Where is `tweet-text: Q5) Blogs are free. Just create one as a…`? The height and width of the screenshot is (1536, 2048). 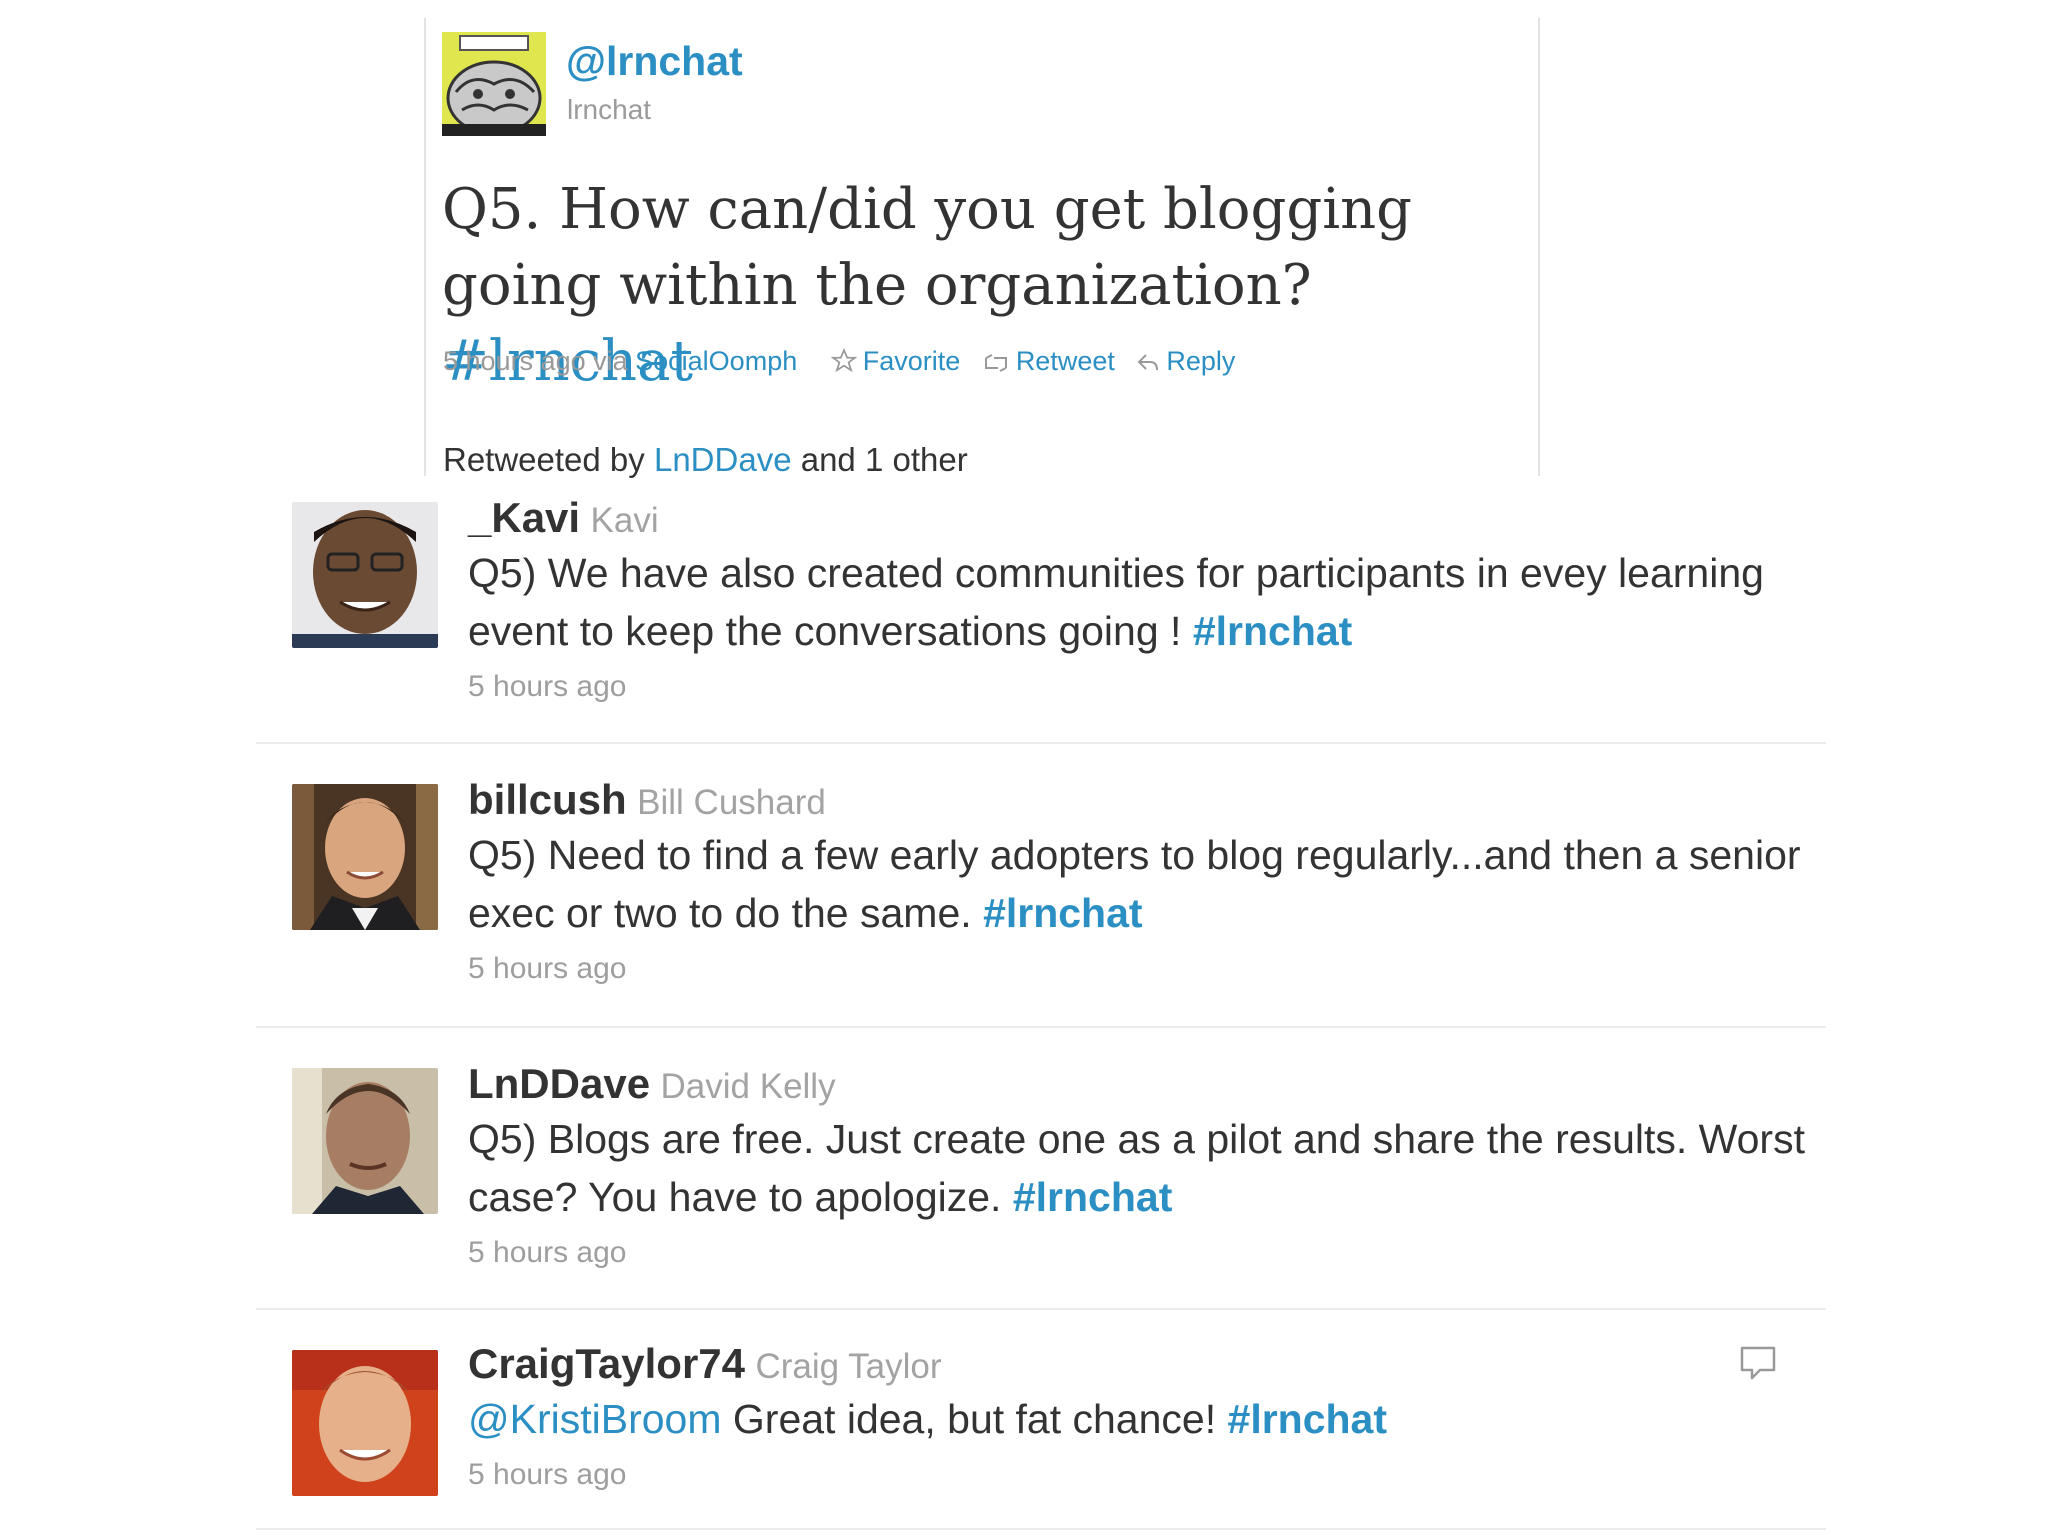 tweet-text: Q5) Blogs are free. Just create one as a… is located at coordinates (1143, 1168).